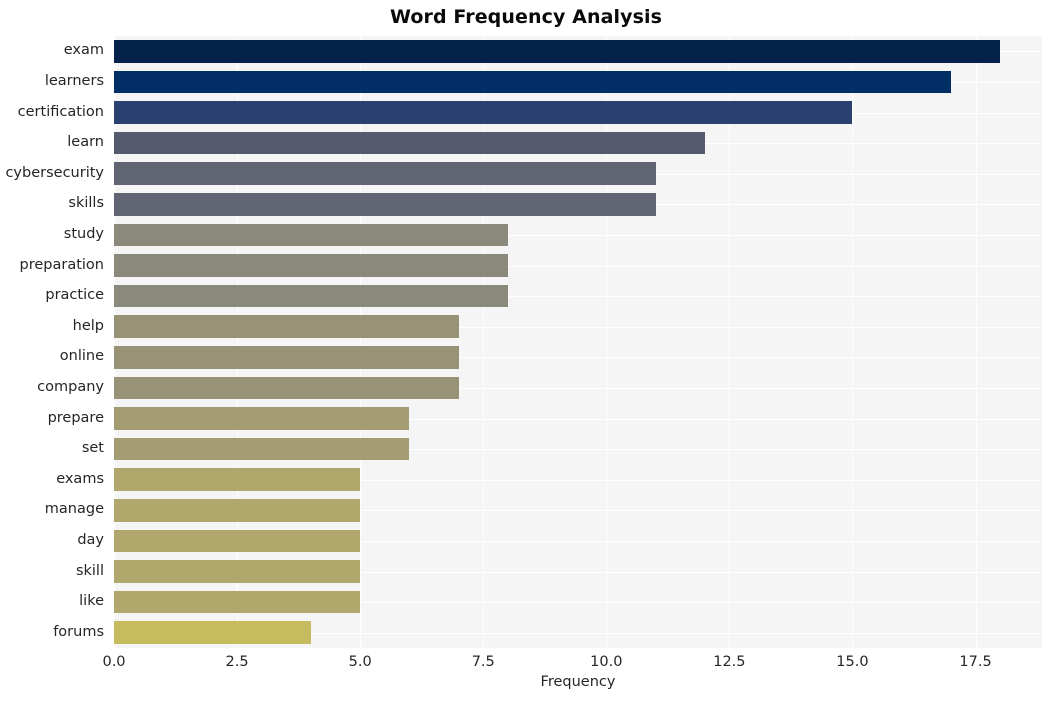  Describe the element at coordinates (83, 50) in the screenshot. I see `y-axis-tick-label: exam` at that location.